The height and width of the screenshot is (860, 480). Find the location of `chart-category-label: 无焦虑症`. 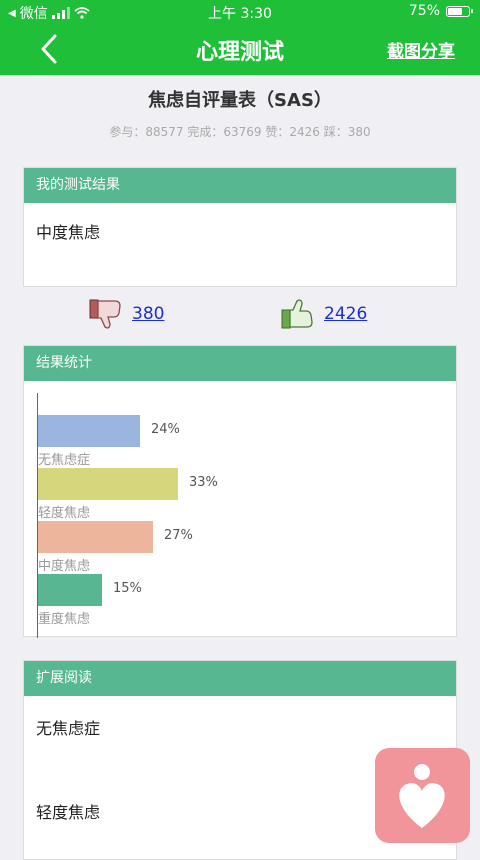

chart-category-label: 无焦虑症 is located at coordinates (64, 460).